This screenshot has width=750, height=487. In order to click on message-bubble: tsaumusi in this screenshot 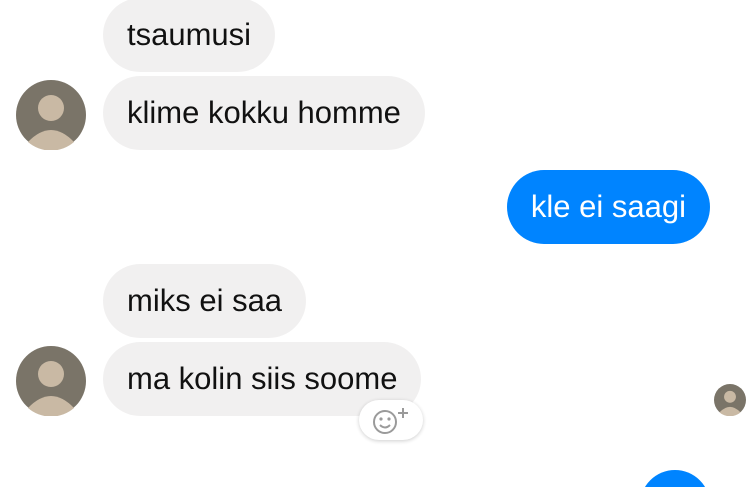, I will do `click(189, 36)`.